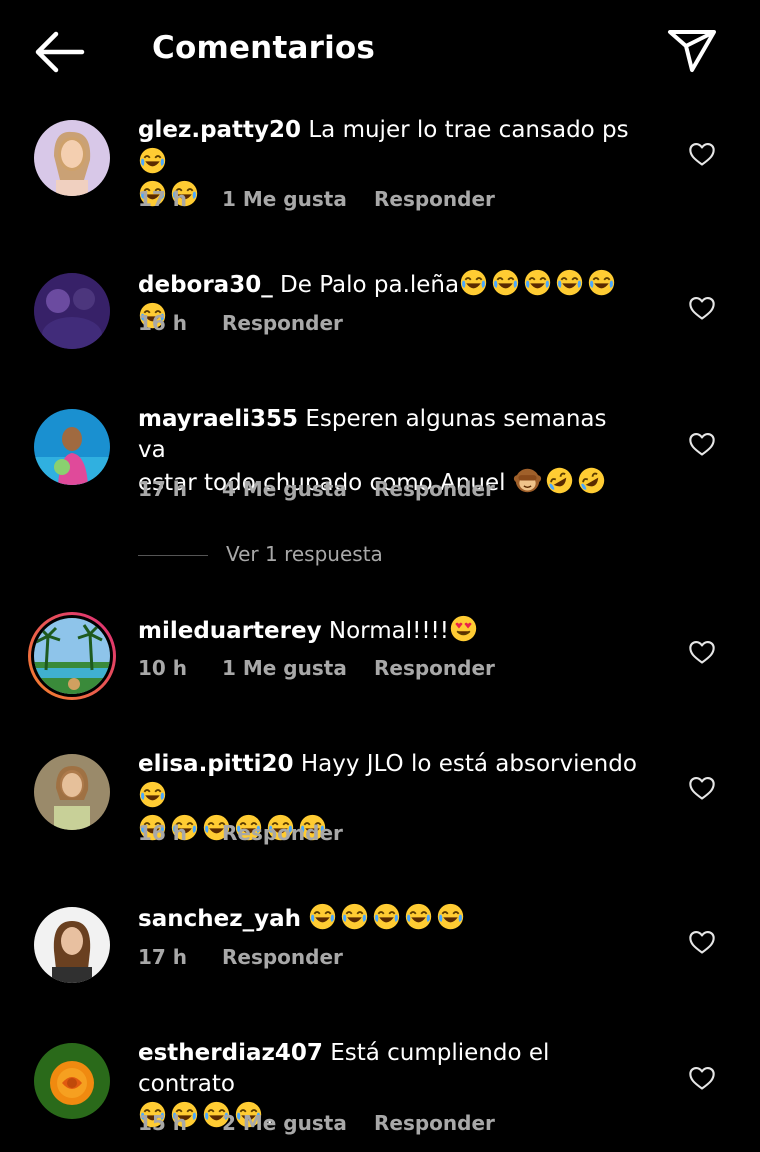 The image size is (760, 1152). Describe the element at coordinates (264, 48) in the screenshot. I see `page-title: Comentarios` at that location.